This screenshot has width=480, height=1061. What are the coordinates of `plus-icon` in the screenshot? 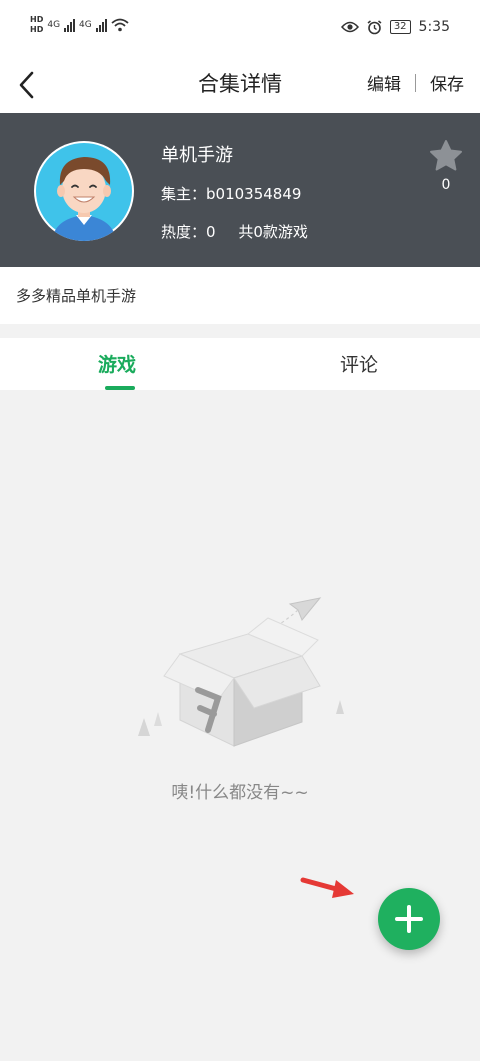 It's located at (409, 919).